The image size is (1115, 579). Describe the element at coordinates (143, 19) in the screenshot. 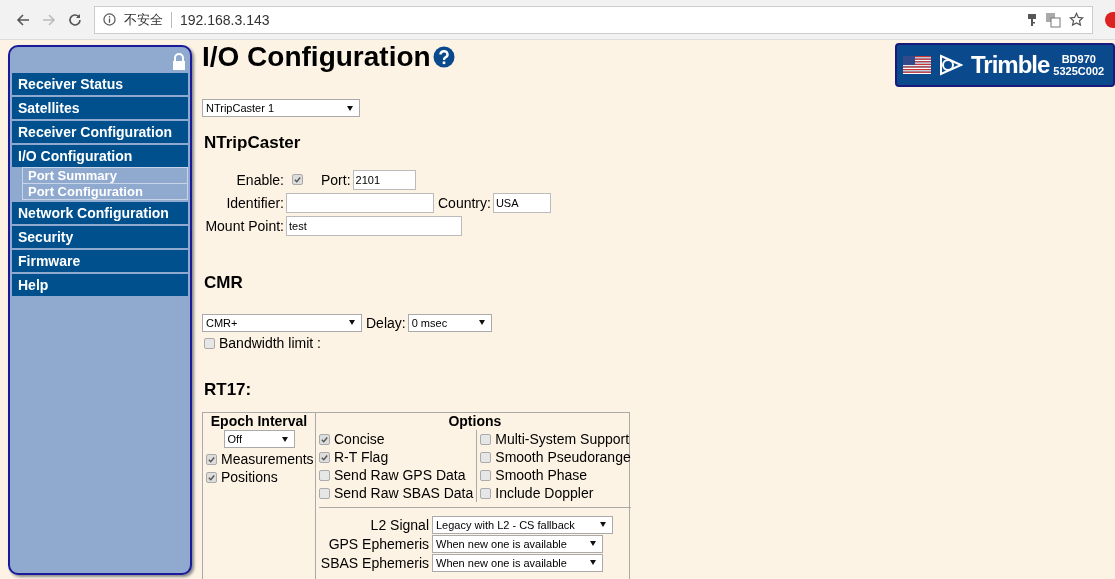

I see `security-label: 不安全` at that location.